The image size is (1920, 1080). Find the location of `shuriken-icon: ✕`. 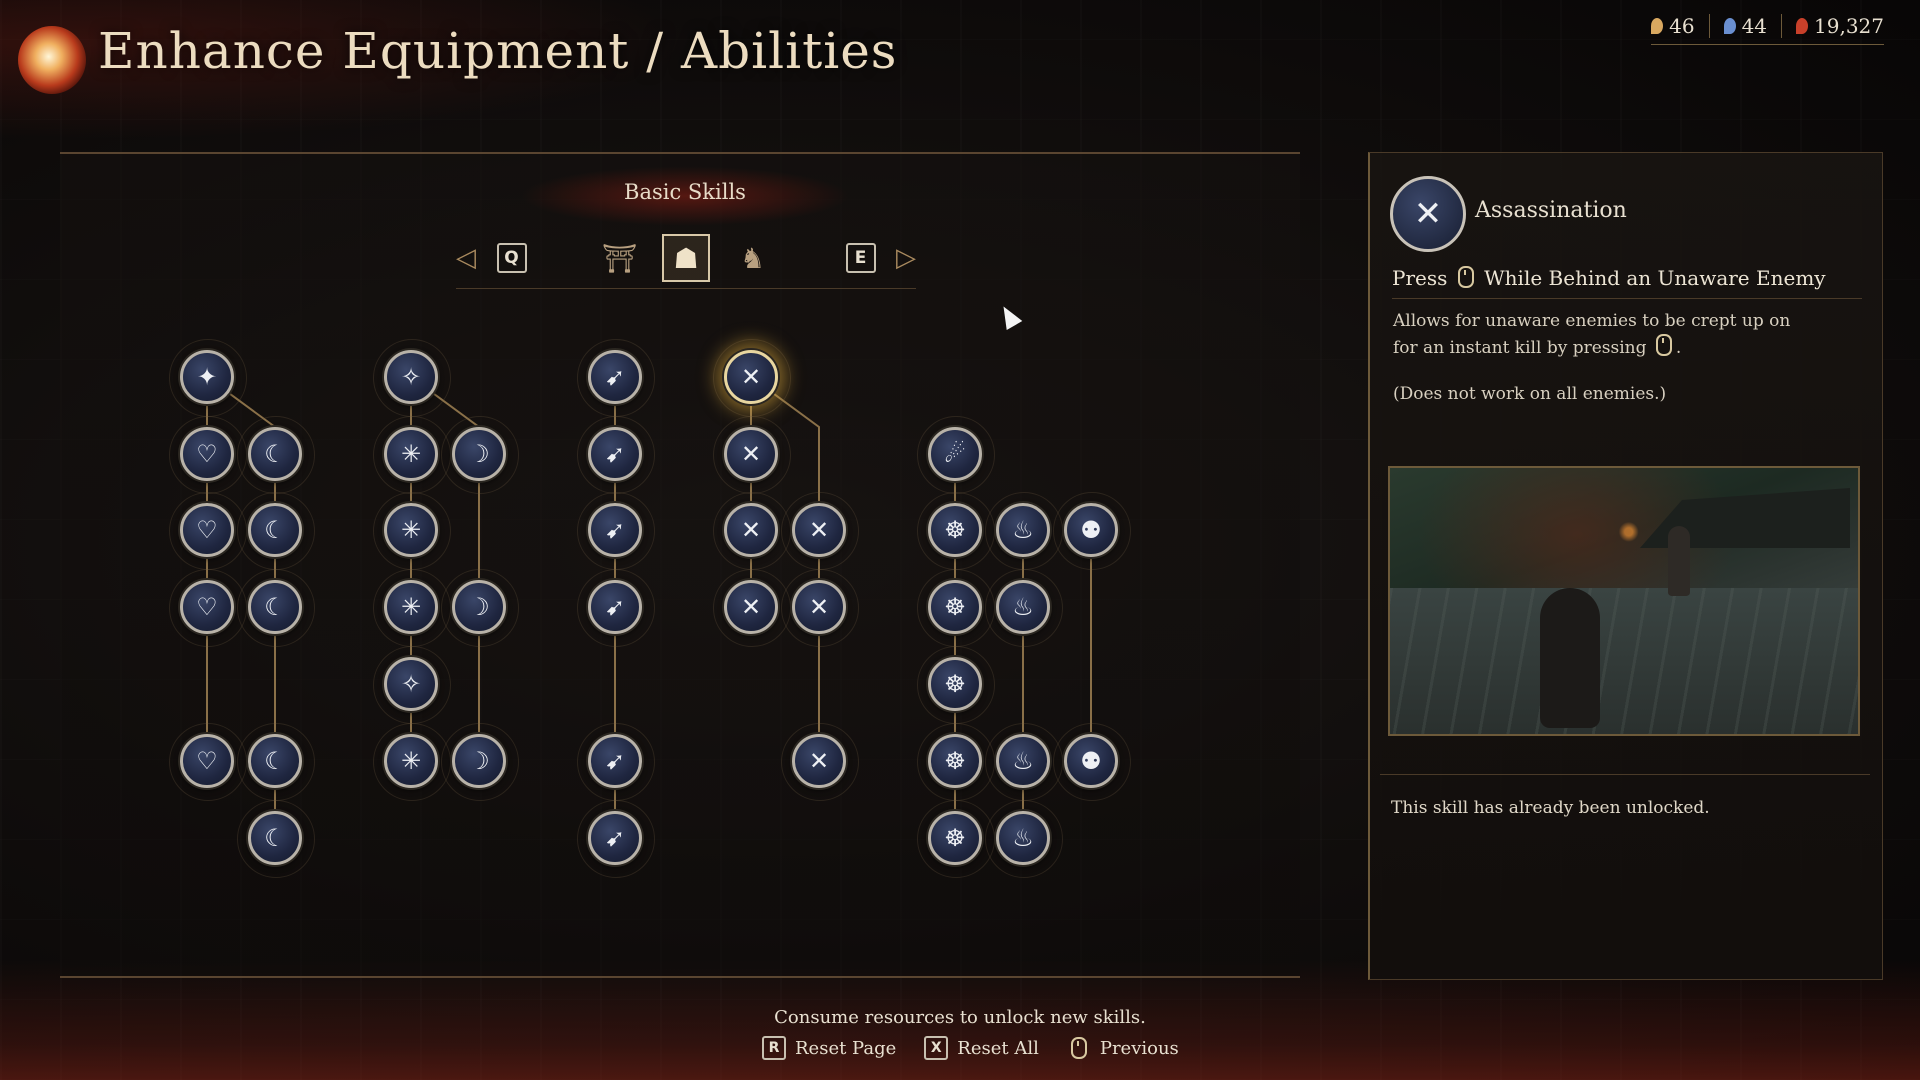

shuriken-icon: ✕ is located at coordinates (1428, 214).